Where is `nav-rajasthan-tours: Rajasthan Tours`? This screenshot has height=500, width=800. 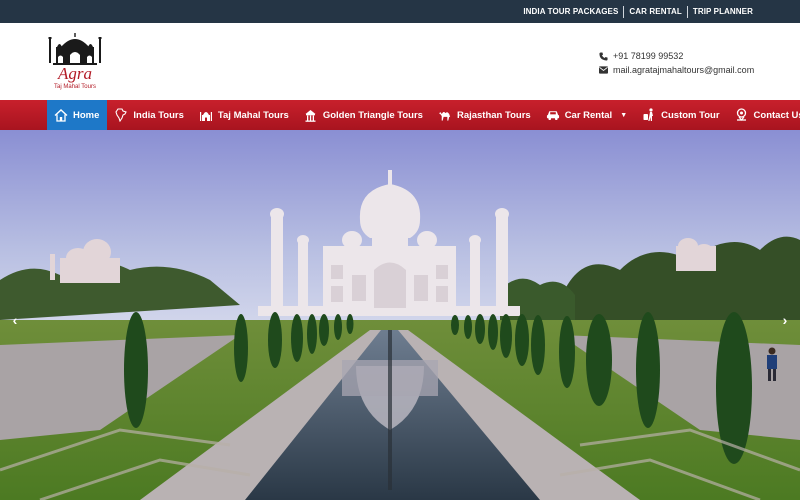
nav-rajasthan-tours: Rajasthan Tours is located at coordinates (485, 115).